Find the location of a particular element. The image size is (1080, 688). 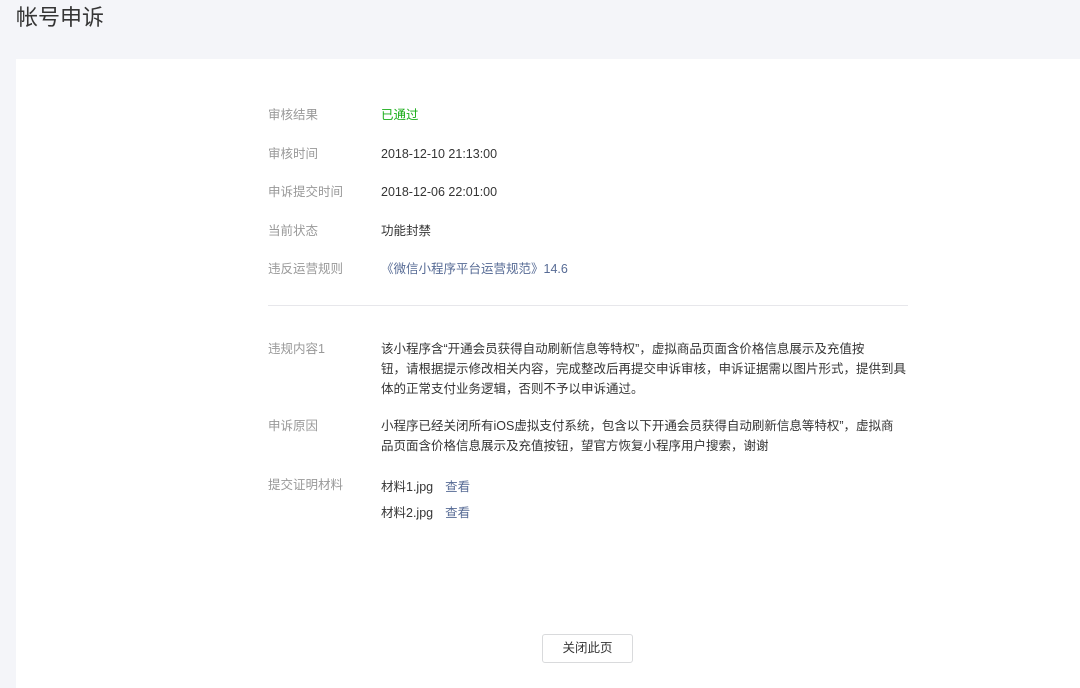

review-time-label: 审核时间 is located at coordinates (293, 153).